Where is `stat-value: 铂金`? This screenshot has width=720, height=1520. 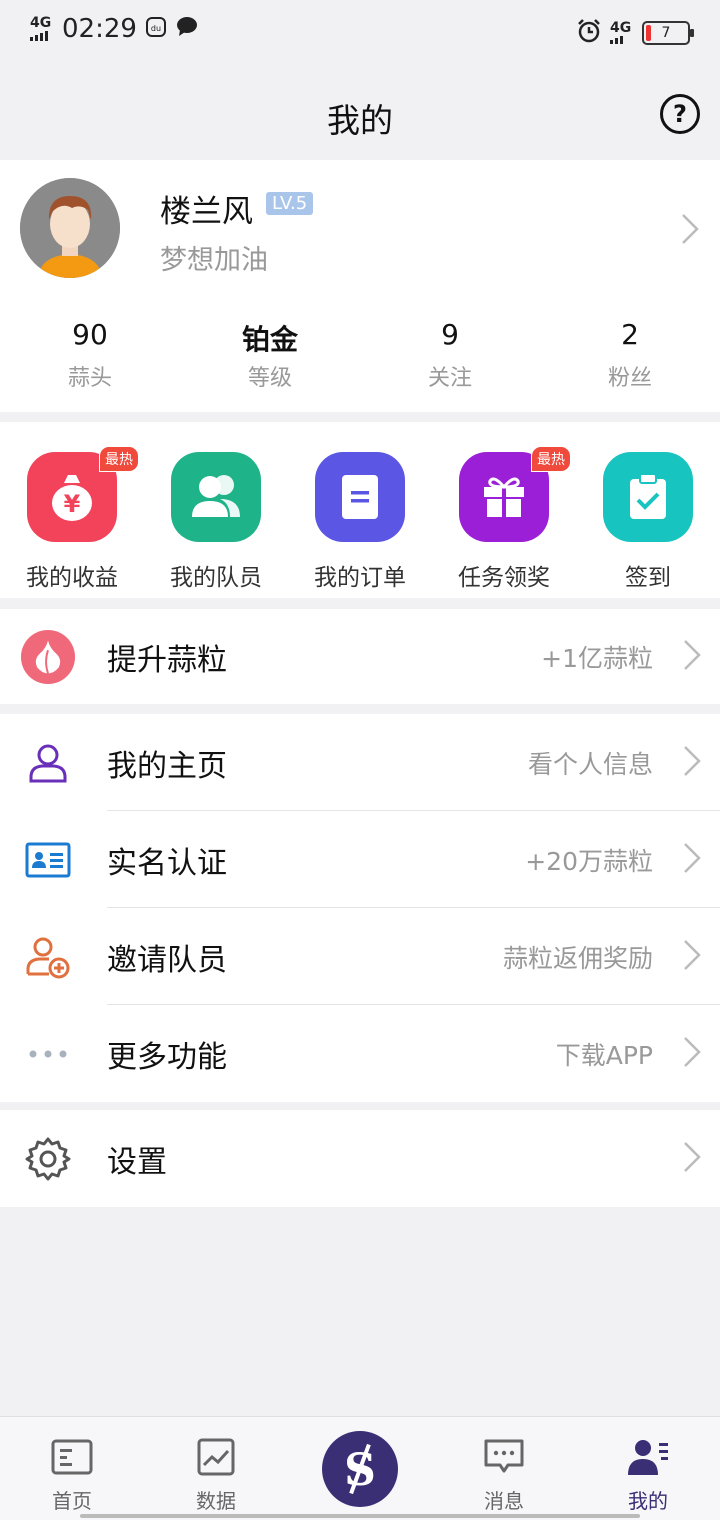
stat-value: 铂金 is located at coordinates (269, 339).